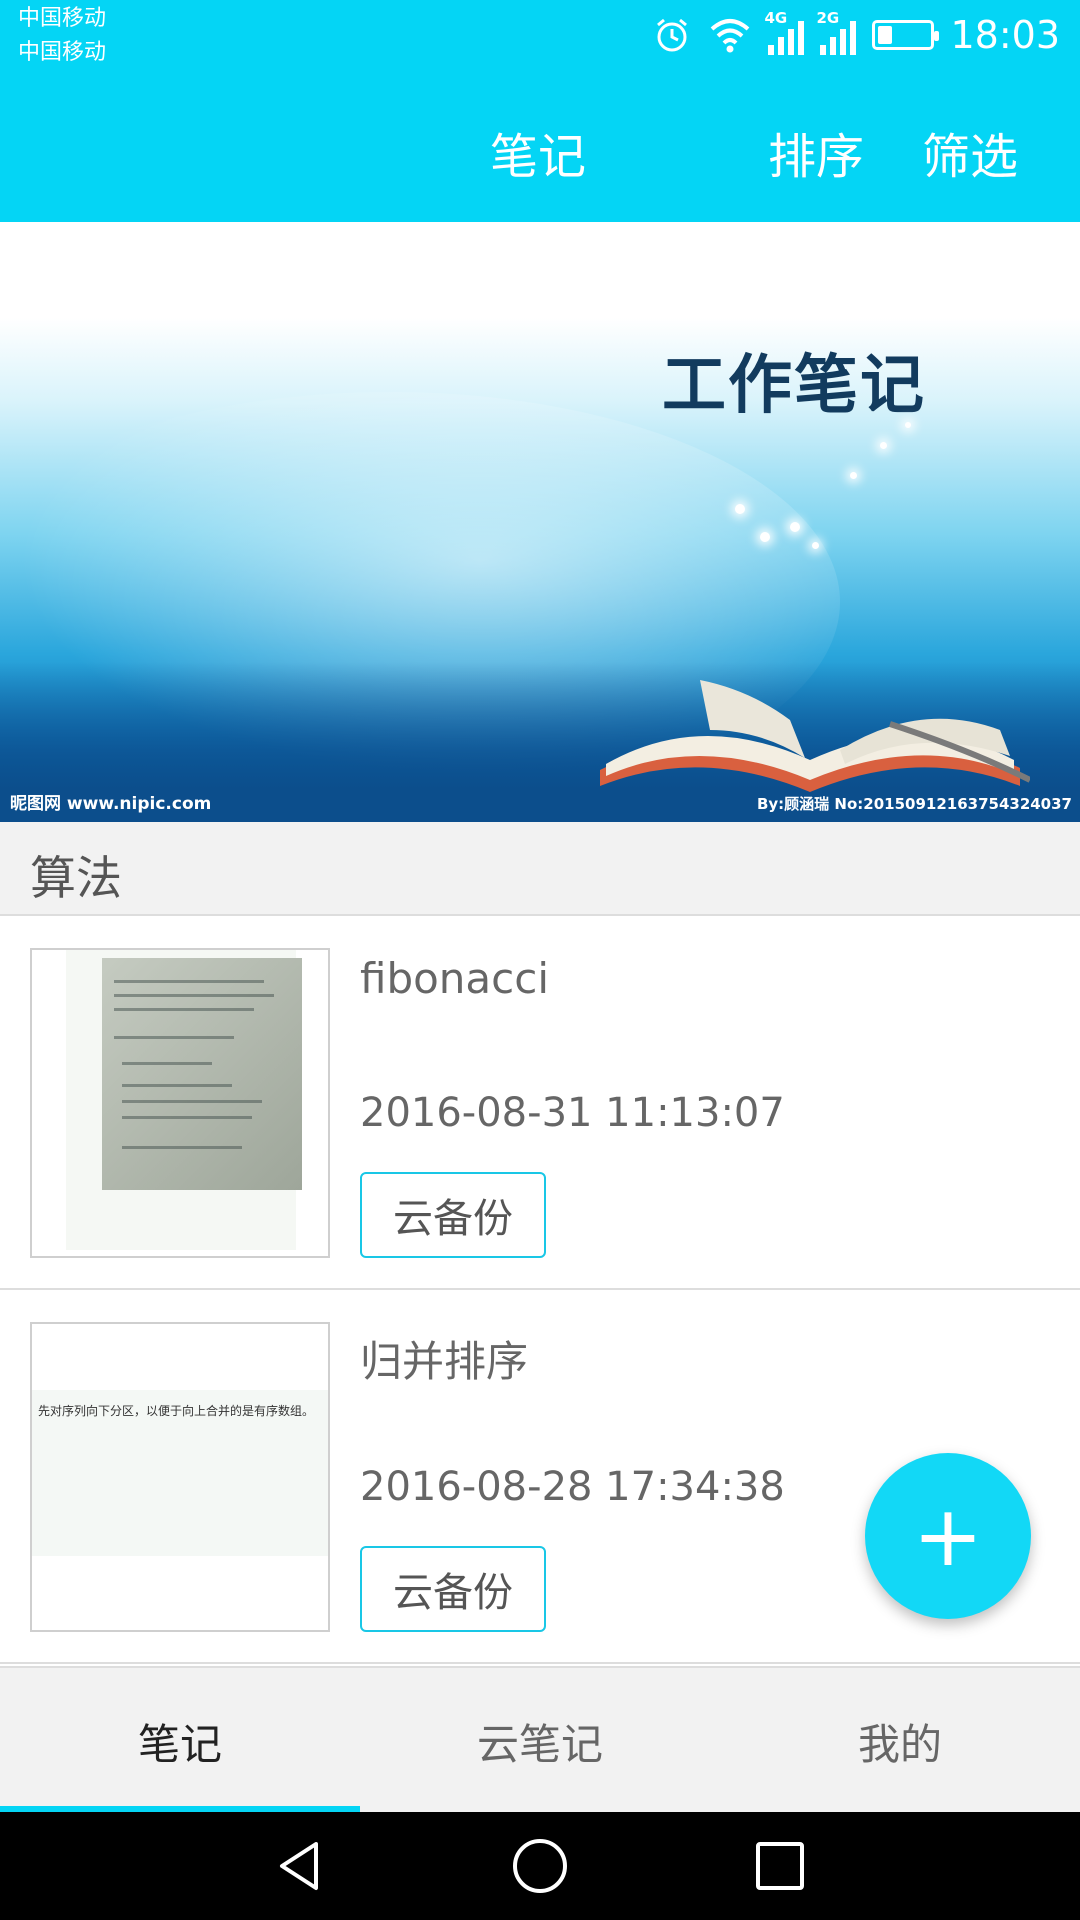  I want to click on network-type-1: 4G, so click(776, 18).